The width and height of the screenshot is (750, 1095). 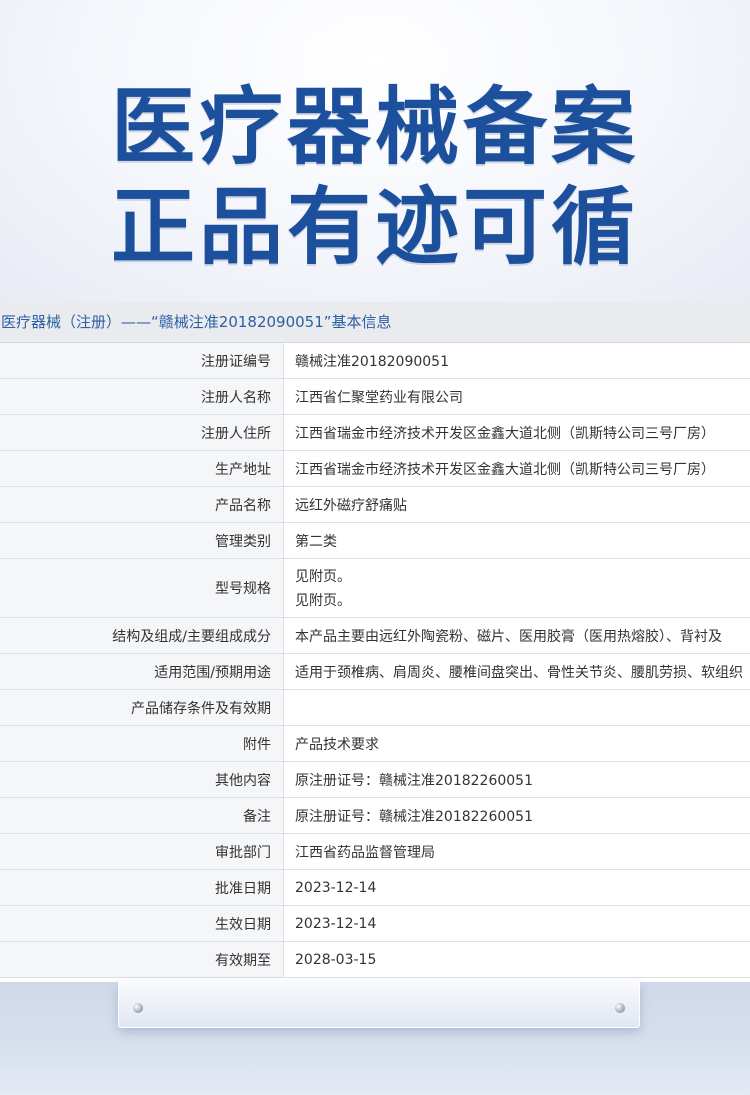 I want to click on board-title: 的医疗器械（注册）——“赣械注准20182090051”基本信息, so click(x=375, y=322).